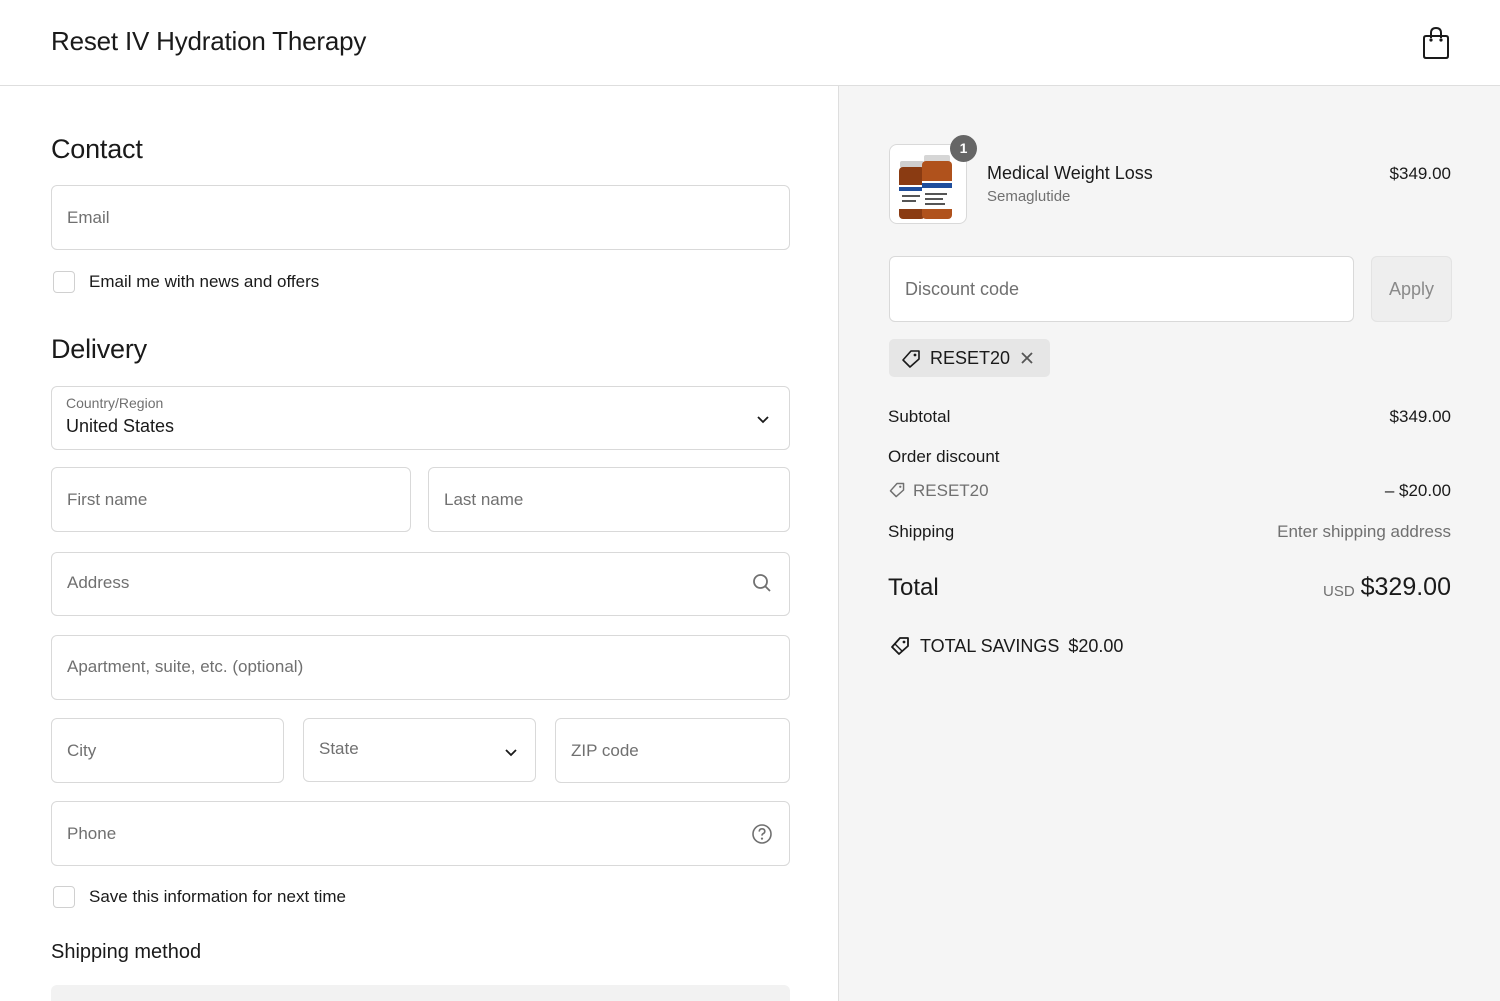  What do you see at coordinates (919, 416) in the screenshot?
I see `subtotal-label: Subtotal` at bounding box center [919, 416].